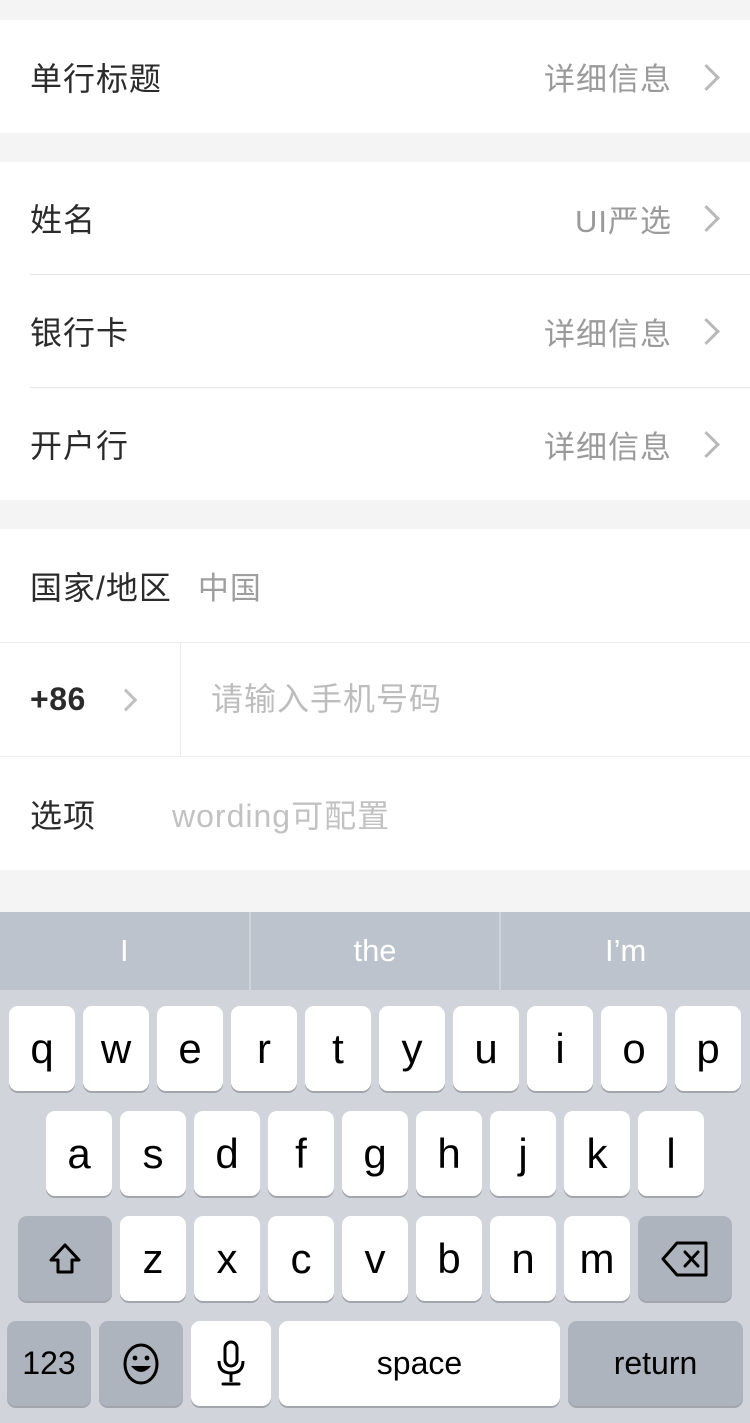 This screenshot has width=750, height=1423. I want to click on form-section-title: 单行标题 详细信息, so click(375, 76).